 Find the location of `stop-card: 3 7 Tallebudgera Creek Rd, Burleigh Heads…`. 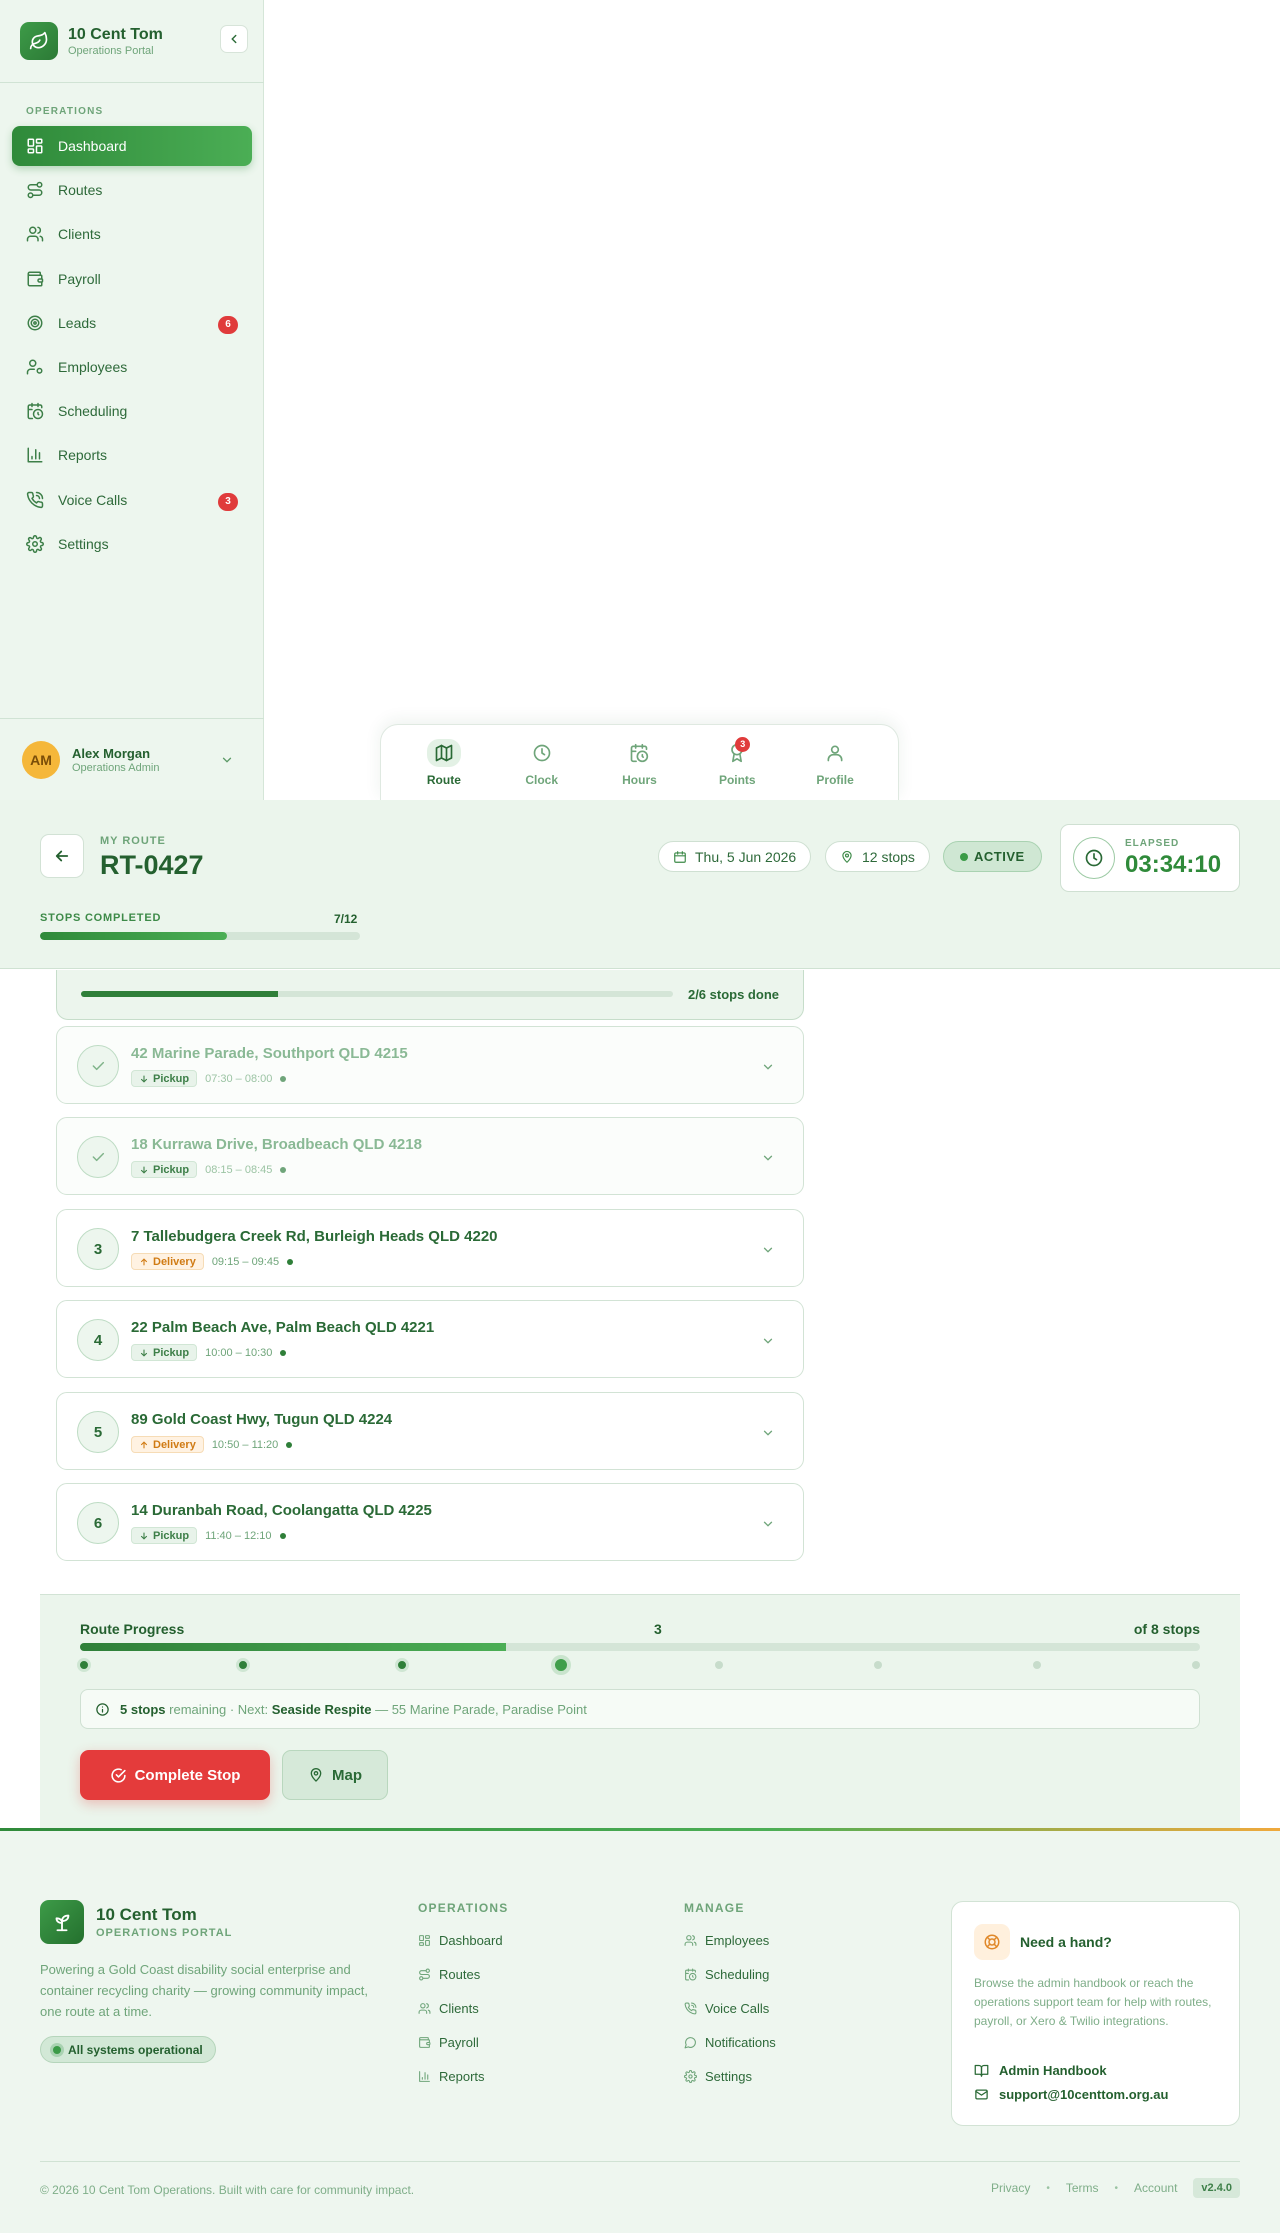

stop-card: 3 7 Tallebudgera Creek Rd, Burleigh Heads… is located at coordinates (430, 1248).